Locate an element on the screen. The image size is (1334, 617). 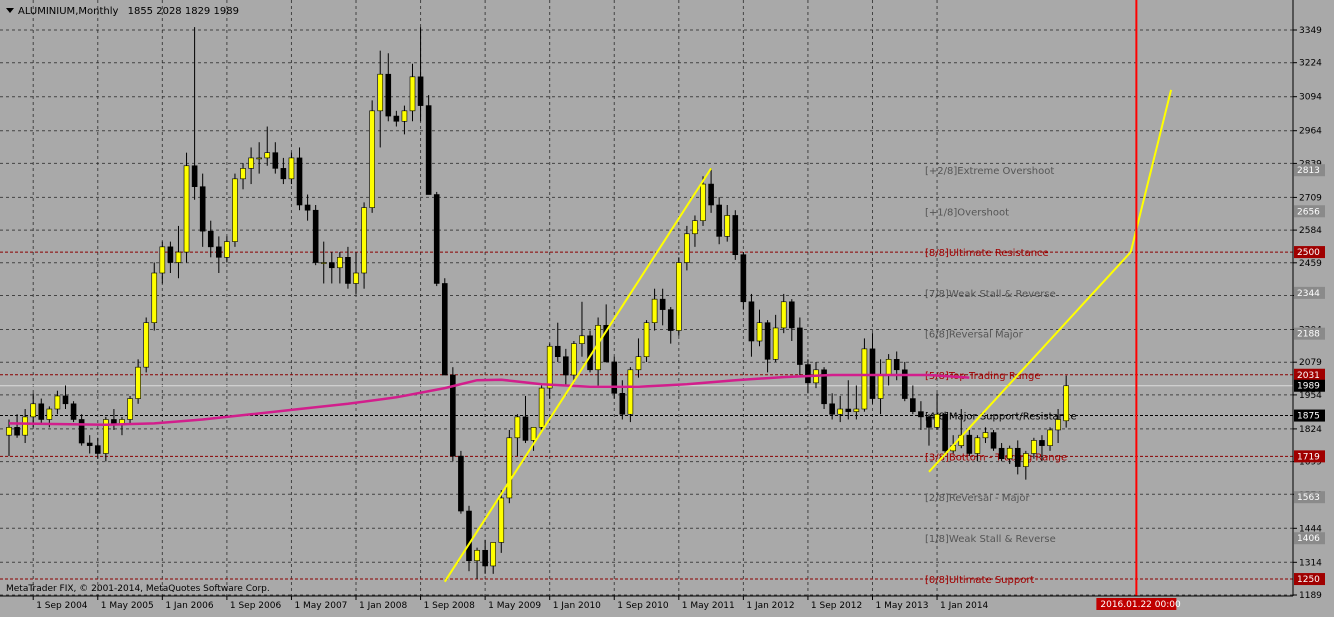
price-tag-label: 1250 is located at coordinates (1308, 580).